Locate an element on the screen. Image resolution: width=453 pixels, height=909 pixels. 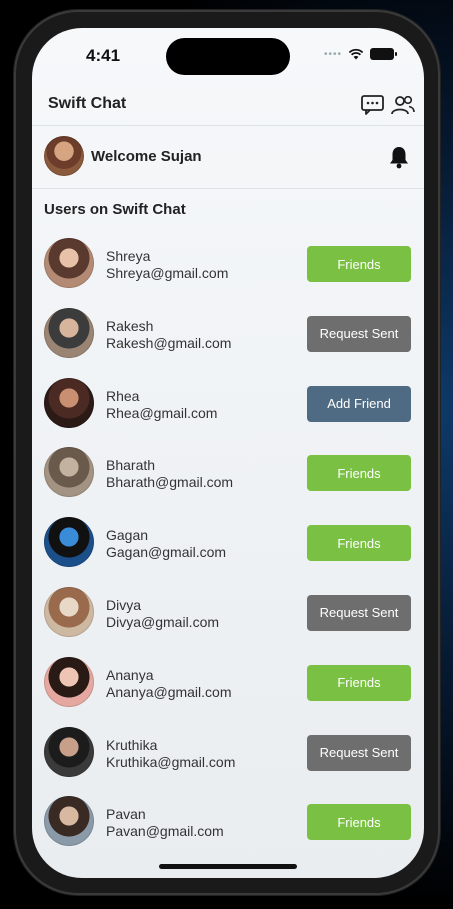
header: Swift Chat is located at coordinates (228, 108).